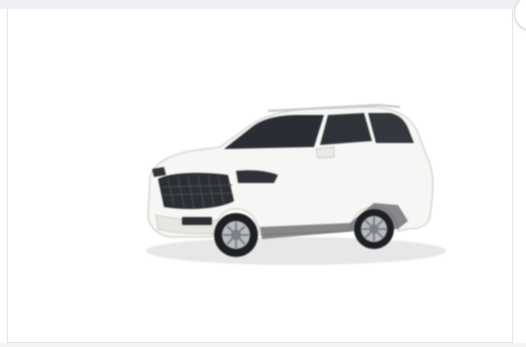 The height and width of the screenshot is (347, 526). Describe the element at coordinates (196, 190) in the screenshot. I see `front-grille` at that location.